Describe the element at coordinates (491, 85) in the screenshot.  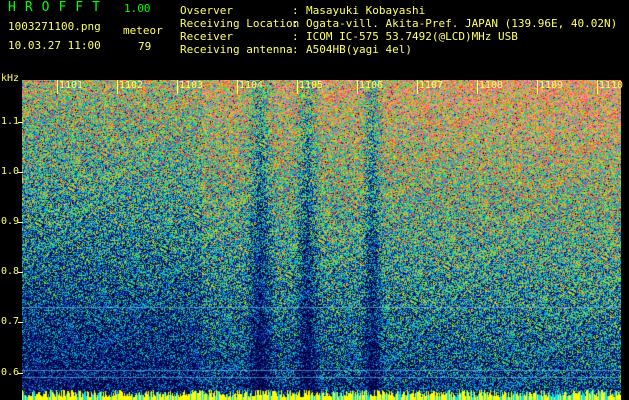
I see `x-tick-label: 1108` at that location.